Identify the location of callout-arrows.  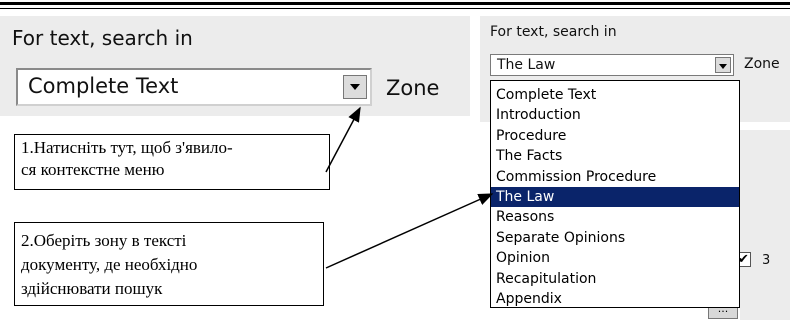
(409, 187).